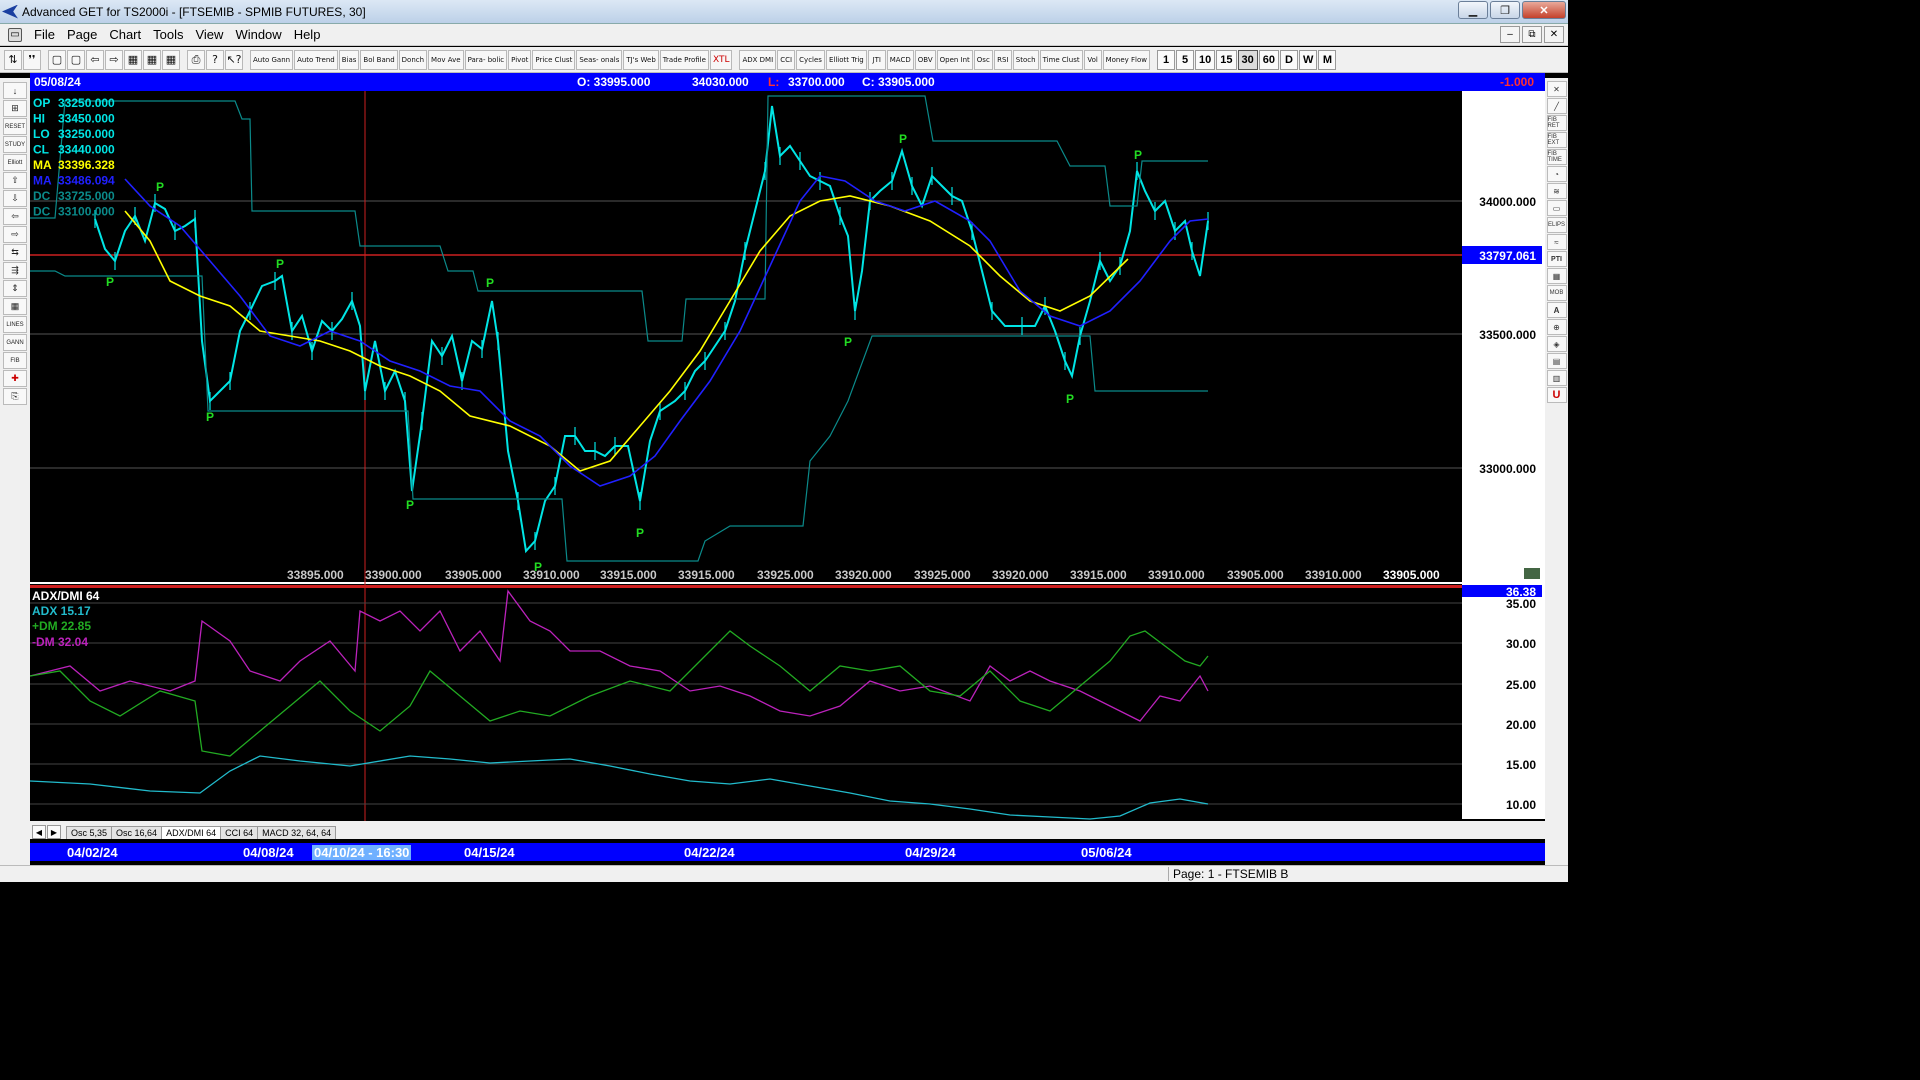 This screenshot has width=1920, height=1080. Describe the element at coordinates (15, 288) in the screenshot. I see `vertical-scale-icon: ⇕` at that location.